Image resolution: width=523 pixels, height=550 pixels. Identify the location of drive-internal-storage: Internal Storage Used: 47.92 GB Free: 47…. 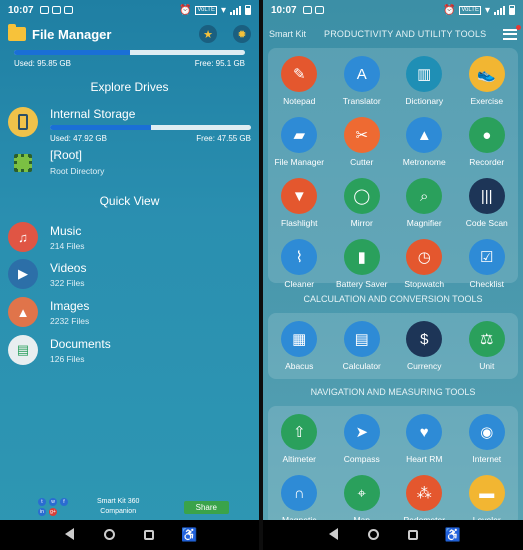
(129, 125).